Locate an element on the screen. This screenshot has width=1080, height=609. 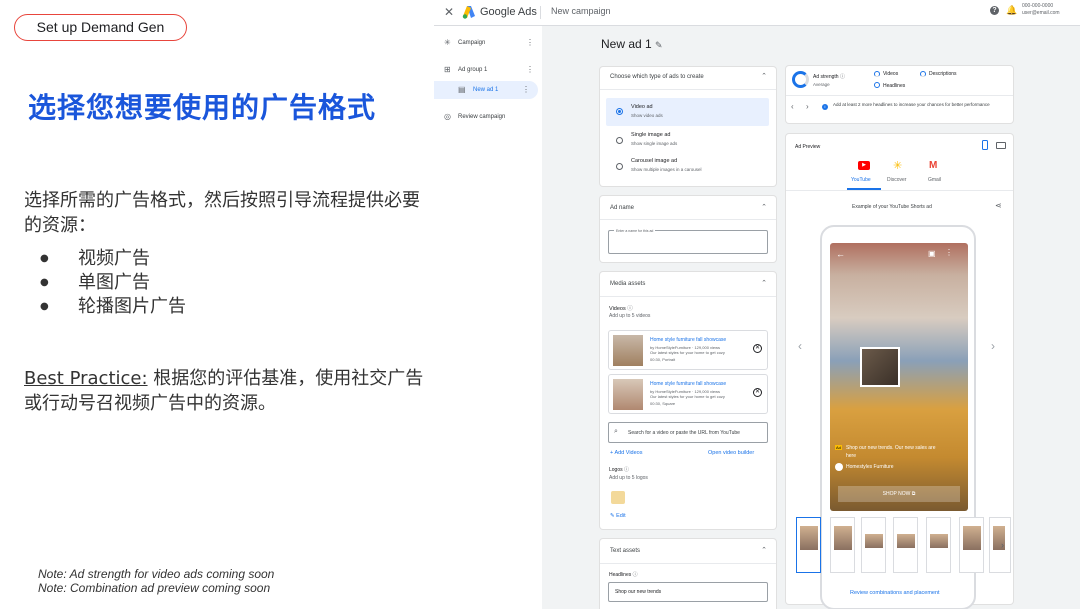
desktop-icon is located at coordinates (1001, 145).